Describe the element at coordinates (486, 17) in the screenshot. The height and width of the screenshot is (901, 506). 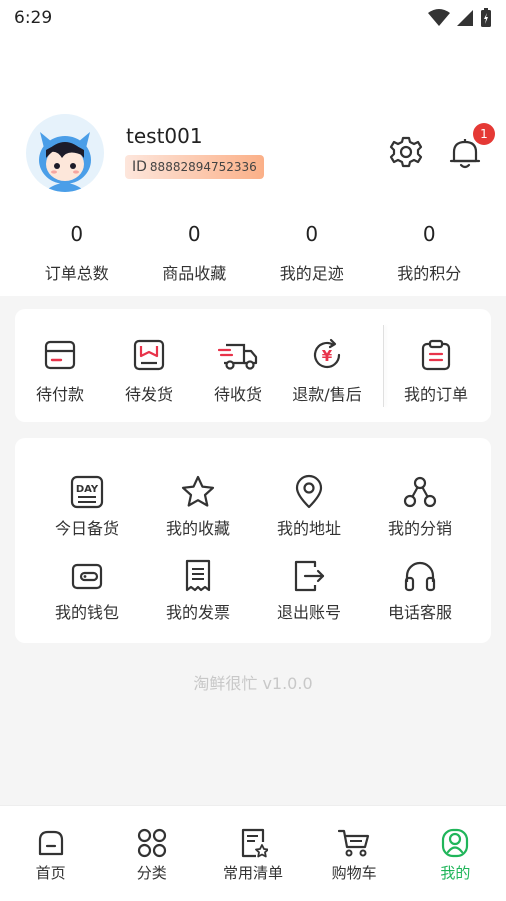
I see `battery-icon` at that location.